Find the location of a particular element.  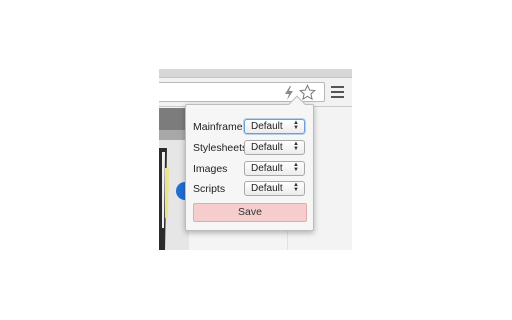

stylesheets-select: Default ▲ ▼ is located at coordinates (274, 147).